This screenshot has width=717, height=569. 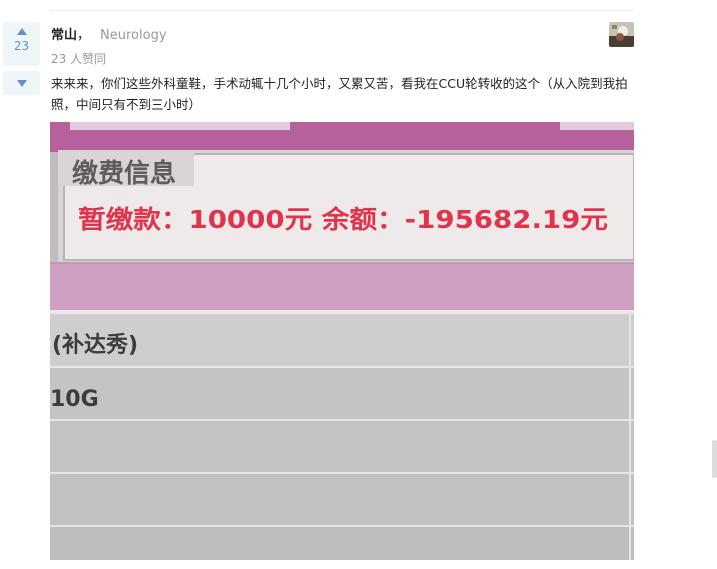 I want to click on downvote-arrow-icon, so click(x=21, y=83).